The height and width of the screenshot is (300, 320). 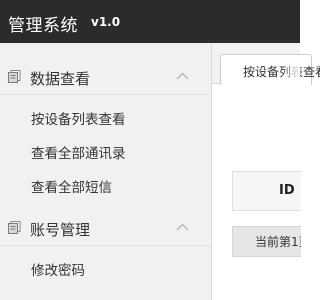 What do you see at coordinates (106, 22) in the screenshot?
I see `app-version: v1.0` at bounding box center [106, 22].